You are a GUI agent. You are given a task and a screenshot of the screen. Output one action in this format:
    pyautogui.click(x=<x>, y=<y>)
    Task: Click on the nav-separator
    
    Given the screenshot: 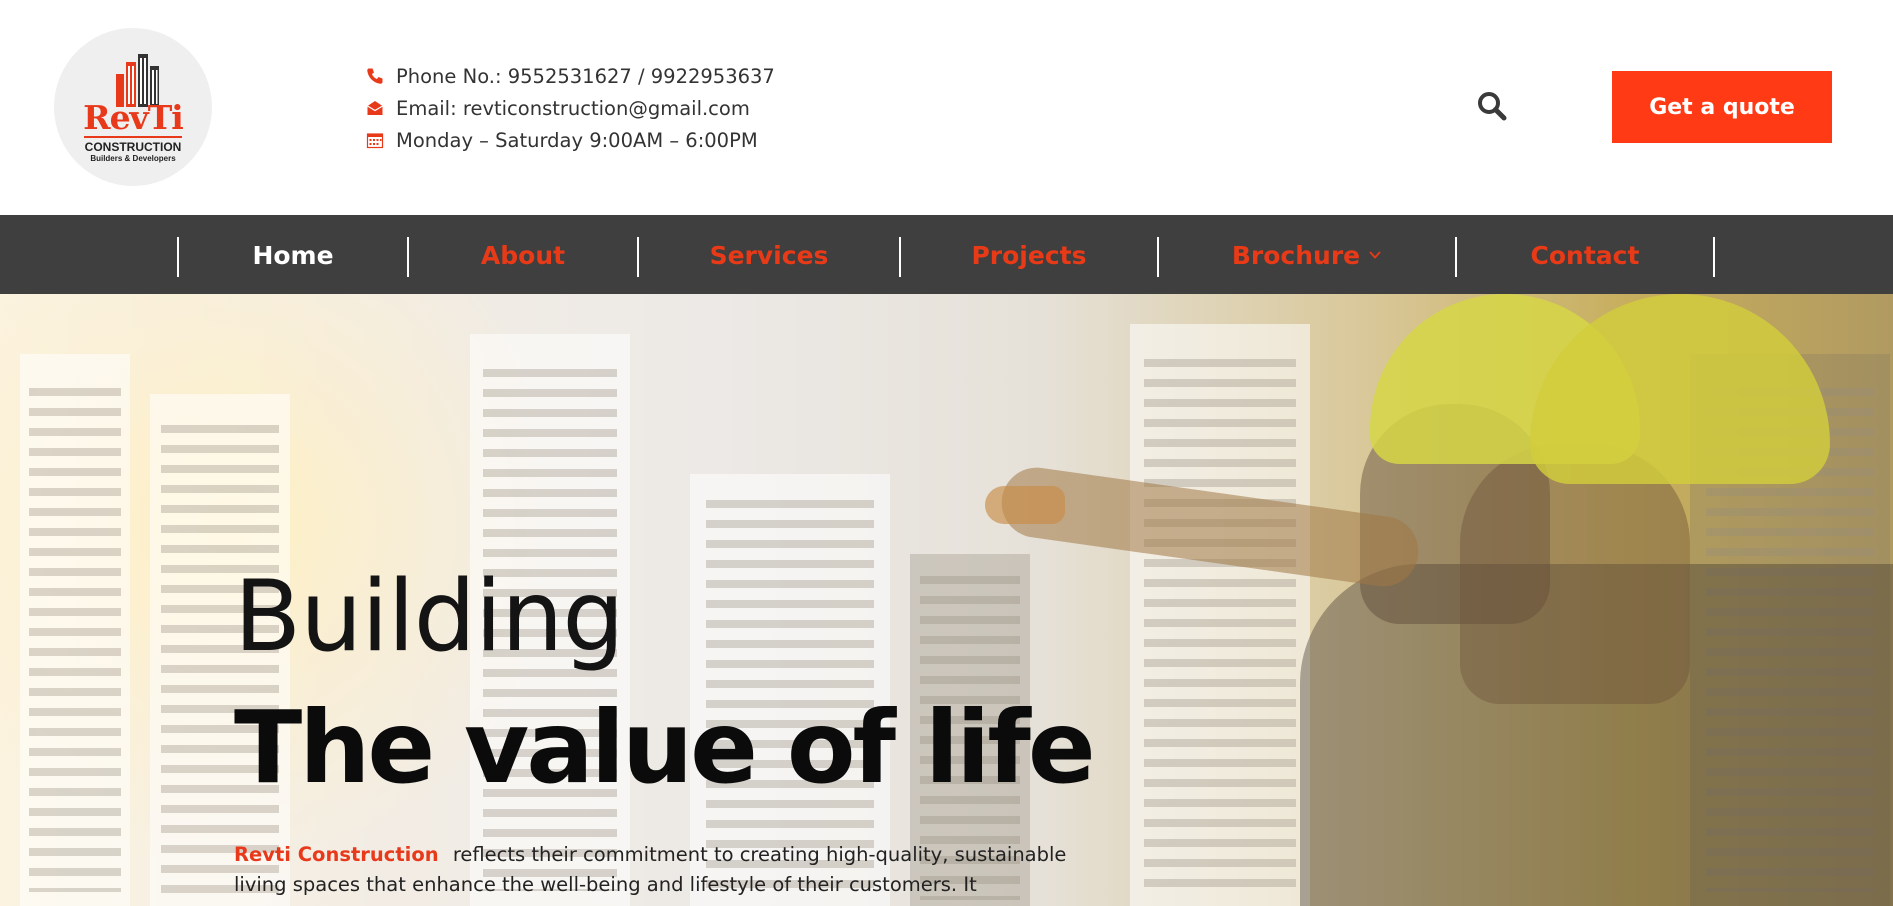 What is the action you would take?
    pyautogui.click(x=1714, y=257)
    